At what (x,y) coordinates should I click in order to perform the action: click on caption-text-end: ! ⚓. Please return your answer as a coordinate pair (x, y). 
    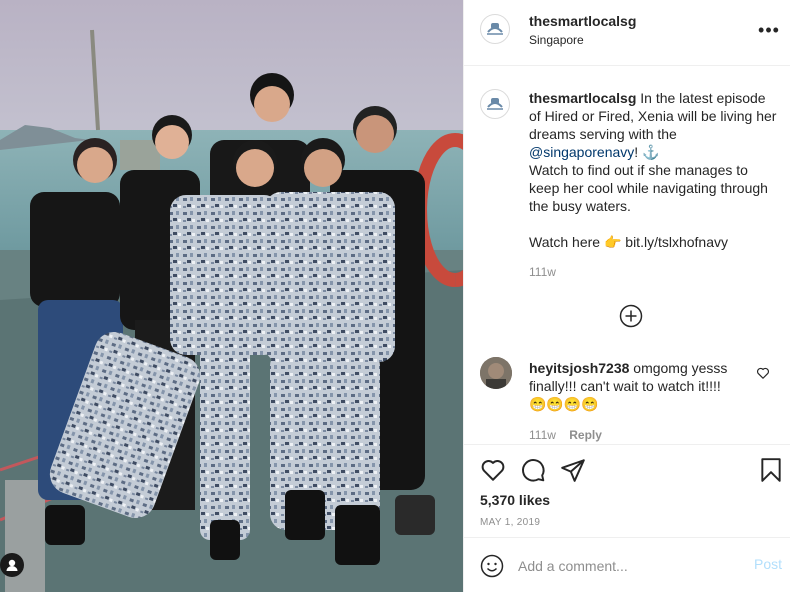
    Looking at the image, I should click on (647, 152).